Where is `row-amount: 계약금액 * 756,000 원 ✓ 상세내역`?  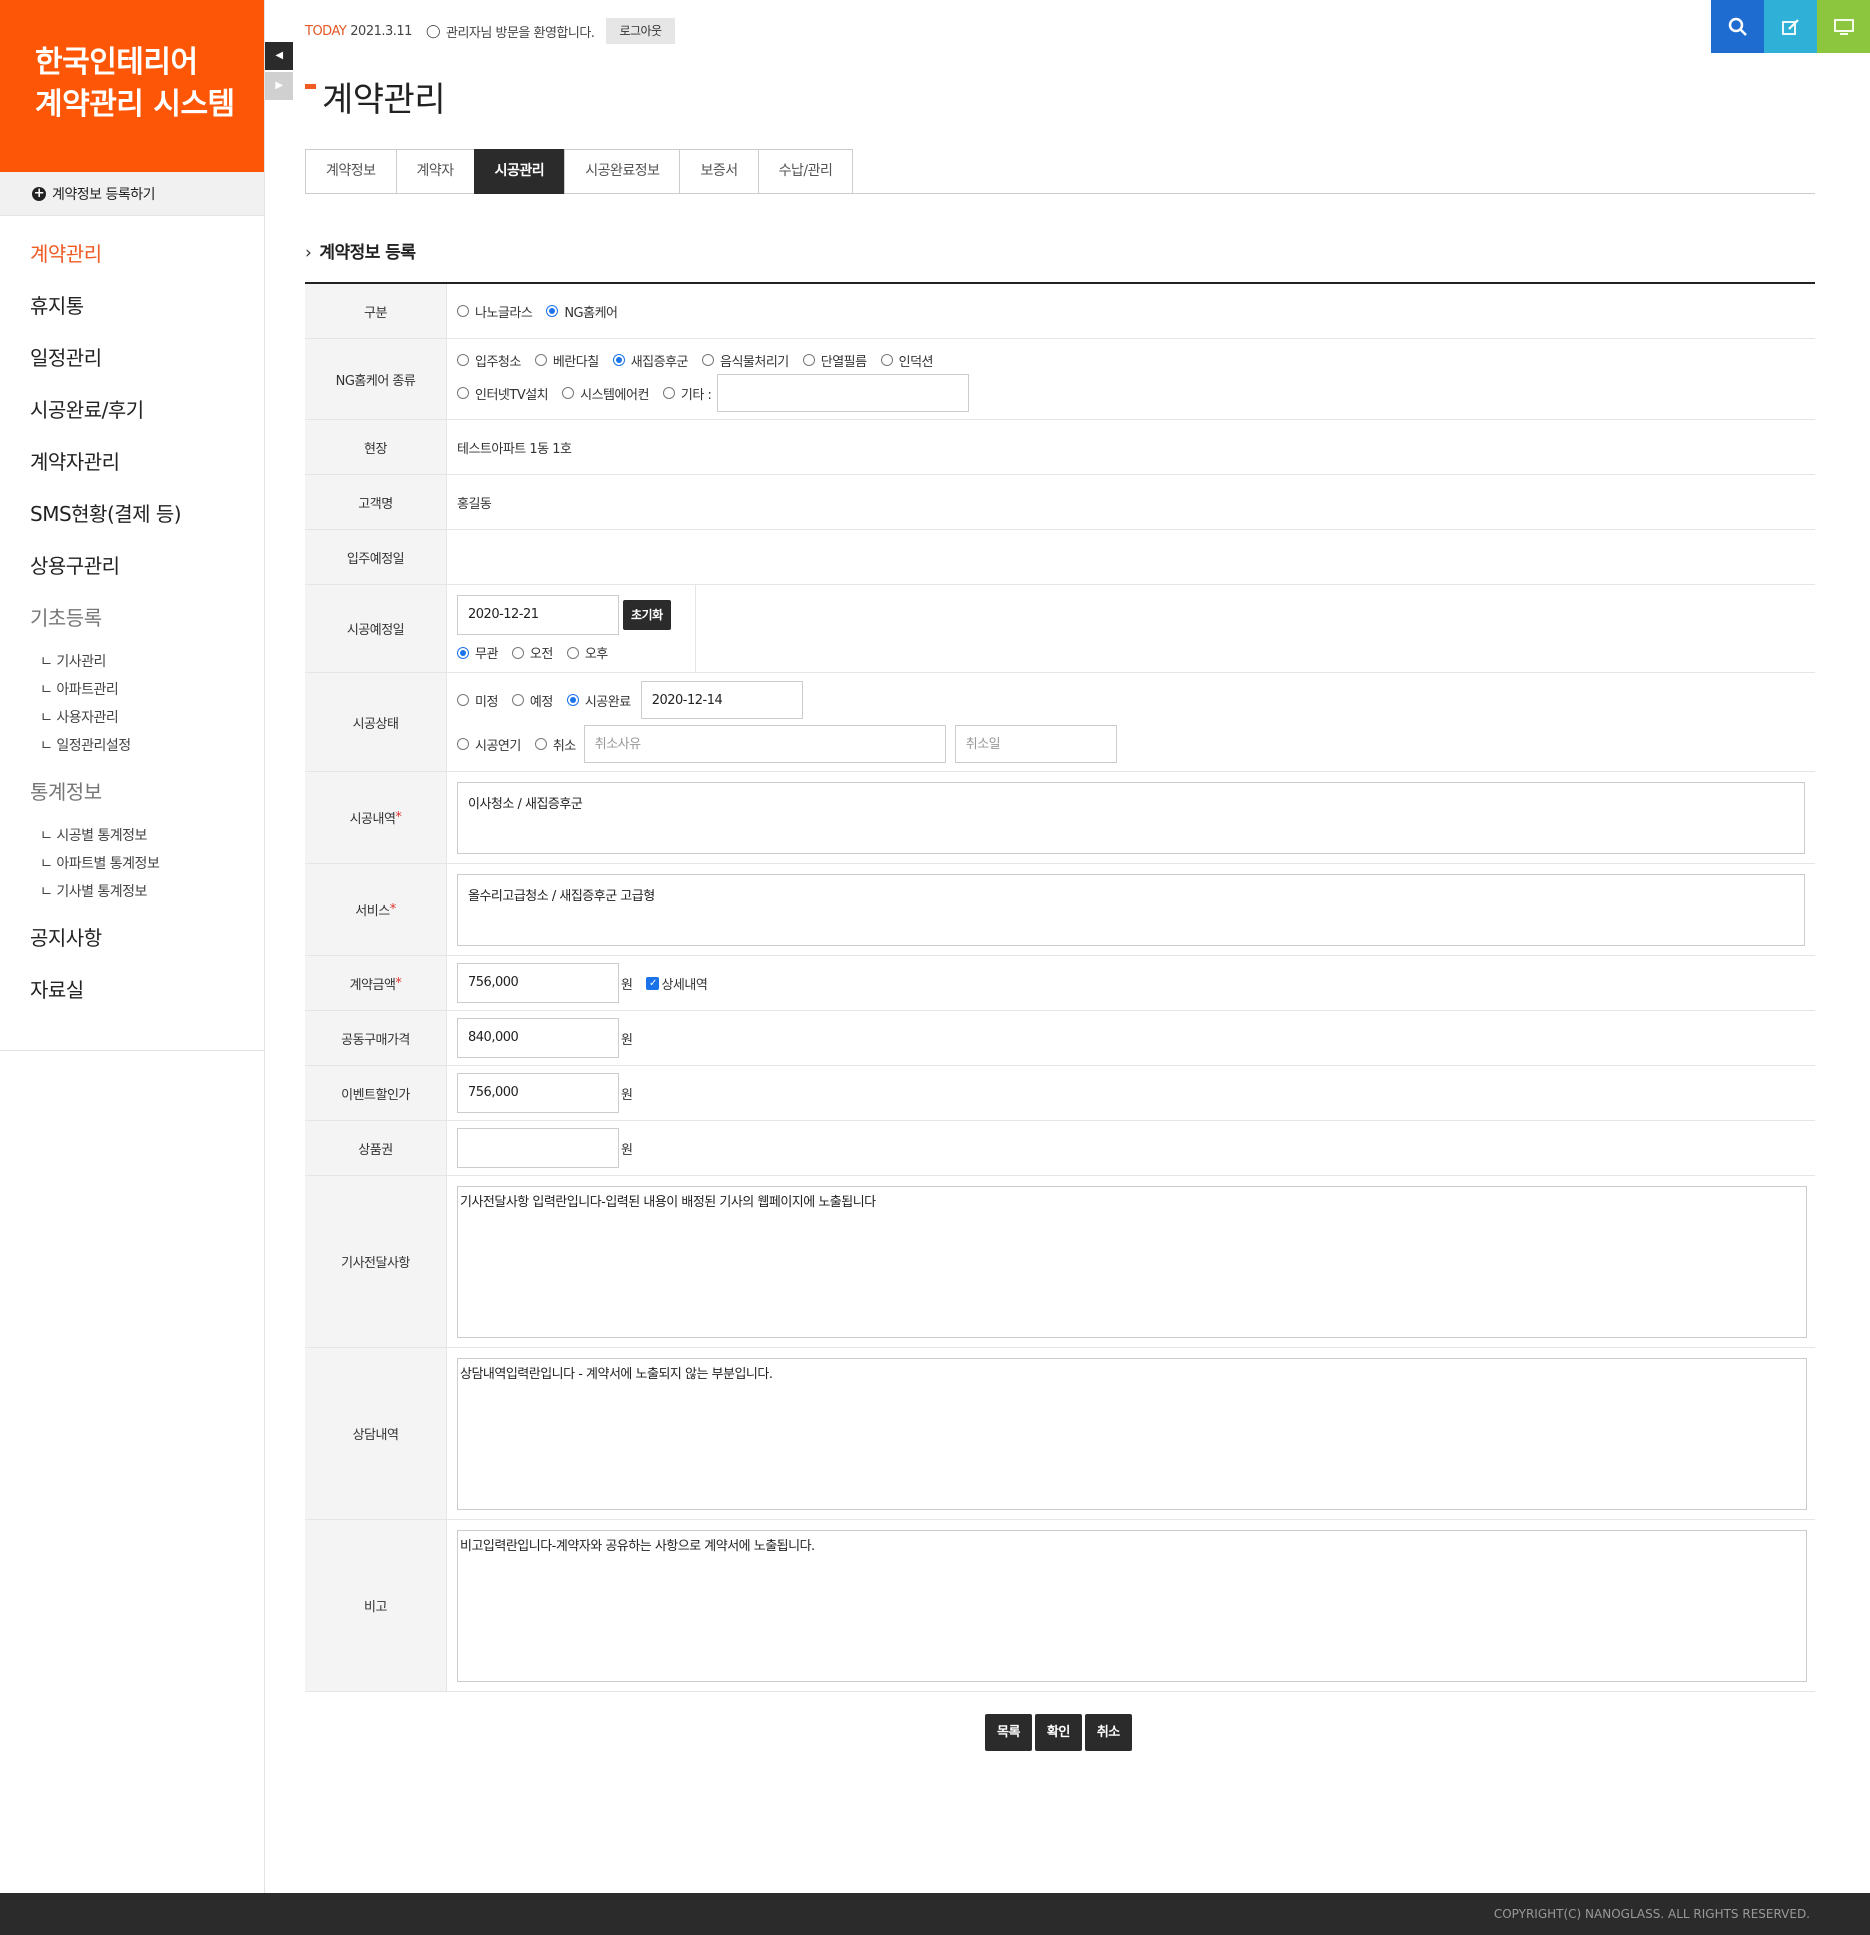 row-amount: 계약금액 * 756,000 원 ✓ 상세내역 is located at coordinates (1060, 983).